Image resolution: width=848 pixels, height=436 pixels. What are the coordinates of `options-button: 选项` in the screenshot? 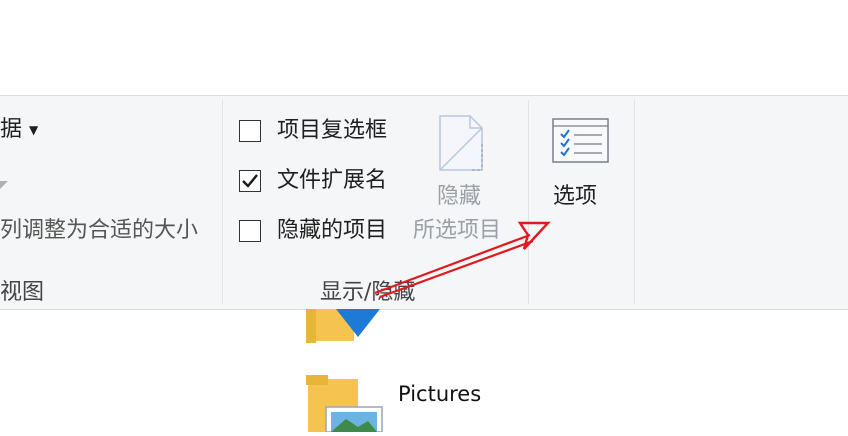 It's located at (582, 165).